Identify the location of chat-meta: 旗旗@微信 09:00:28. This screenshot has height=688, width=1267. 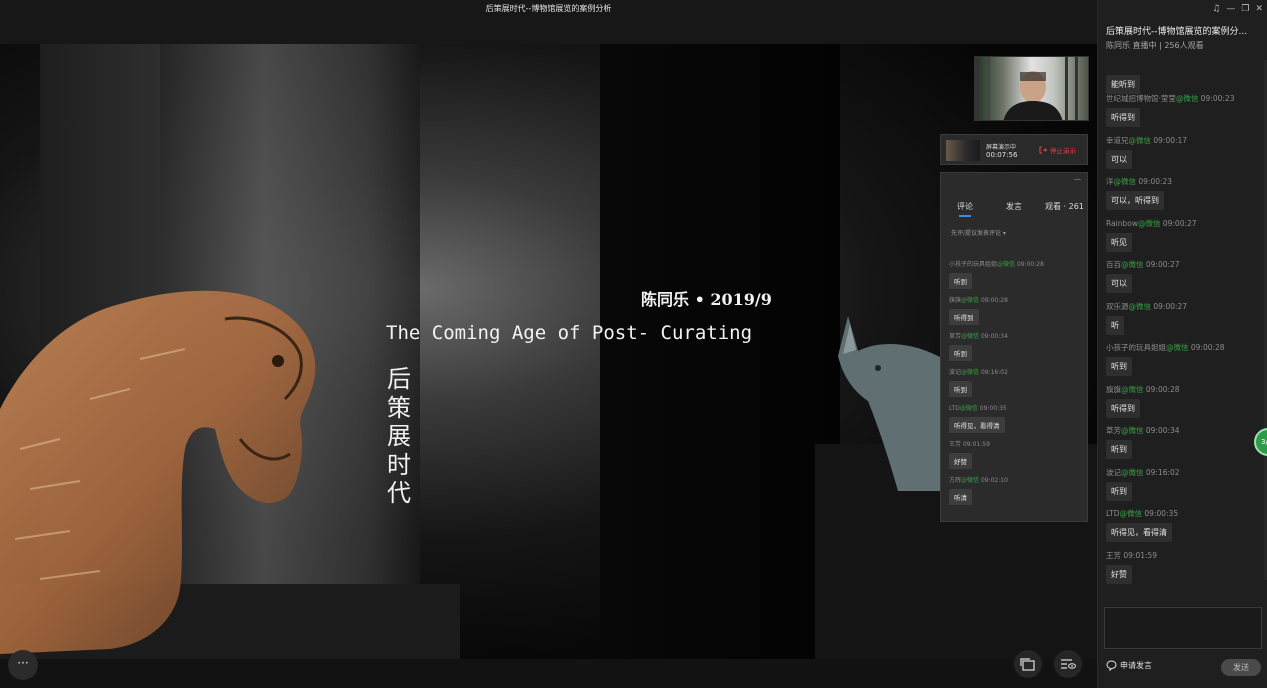
(1181, 390).